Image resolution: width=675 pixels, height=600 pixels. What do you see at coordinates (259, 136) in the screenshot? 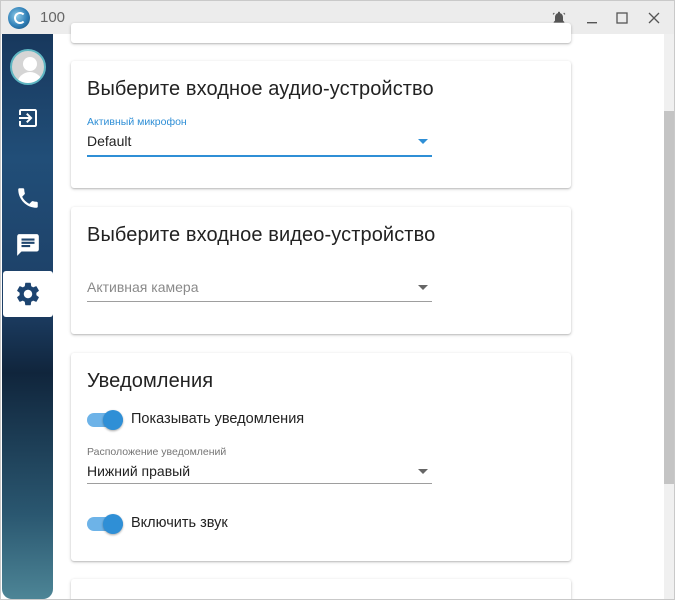
I see `microphone-select: Активный микрофон Default` at bounding box center [259, 136].